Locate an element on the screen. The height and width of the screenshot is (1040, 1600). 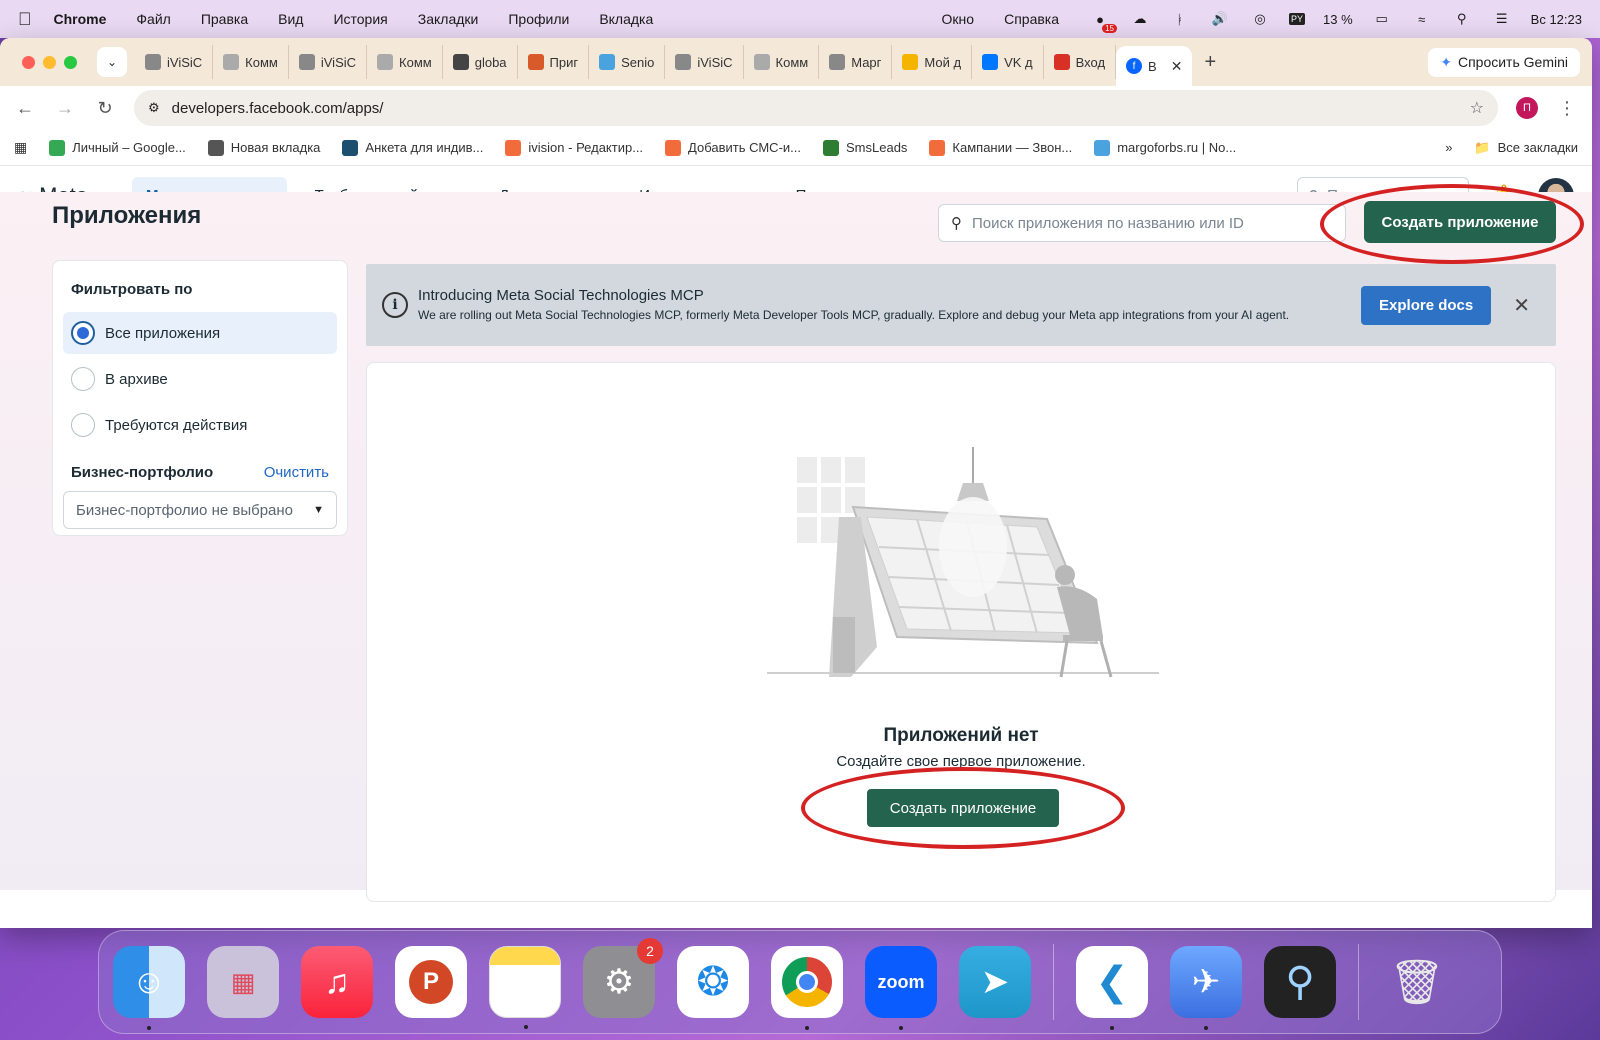
browser-tab: globa is located at coordinates (480, 62).